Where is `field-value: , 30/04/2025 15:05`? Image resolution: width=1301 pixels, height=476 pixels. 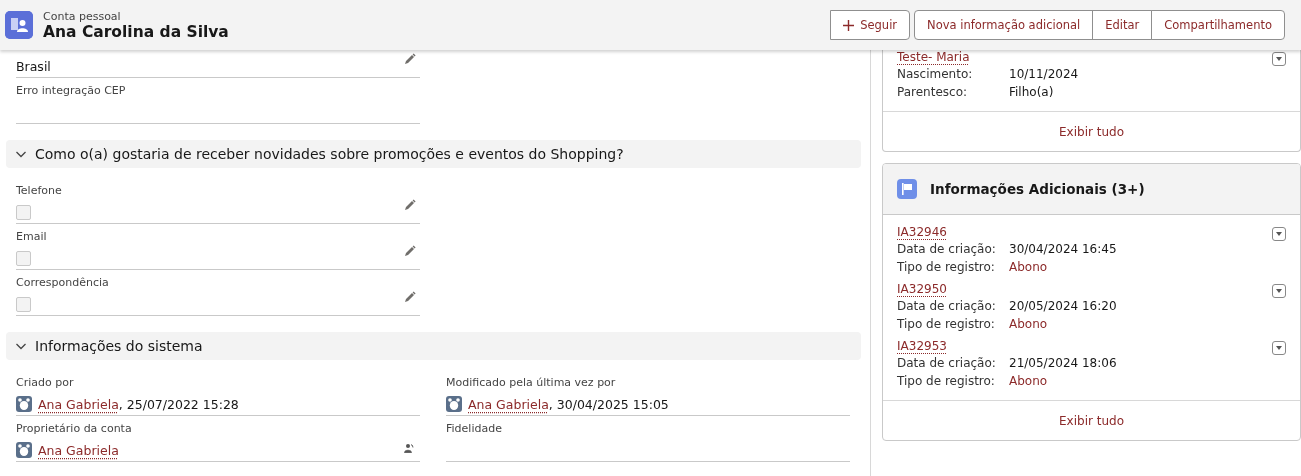
field-value: , 30/04/2025 15:05 is located at coordinates (608, 404).